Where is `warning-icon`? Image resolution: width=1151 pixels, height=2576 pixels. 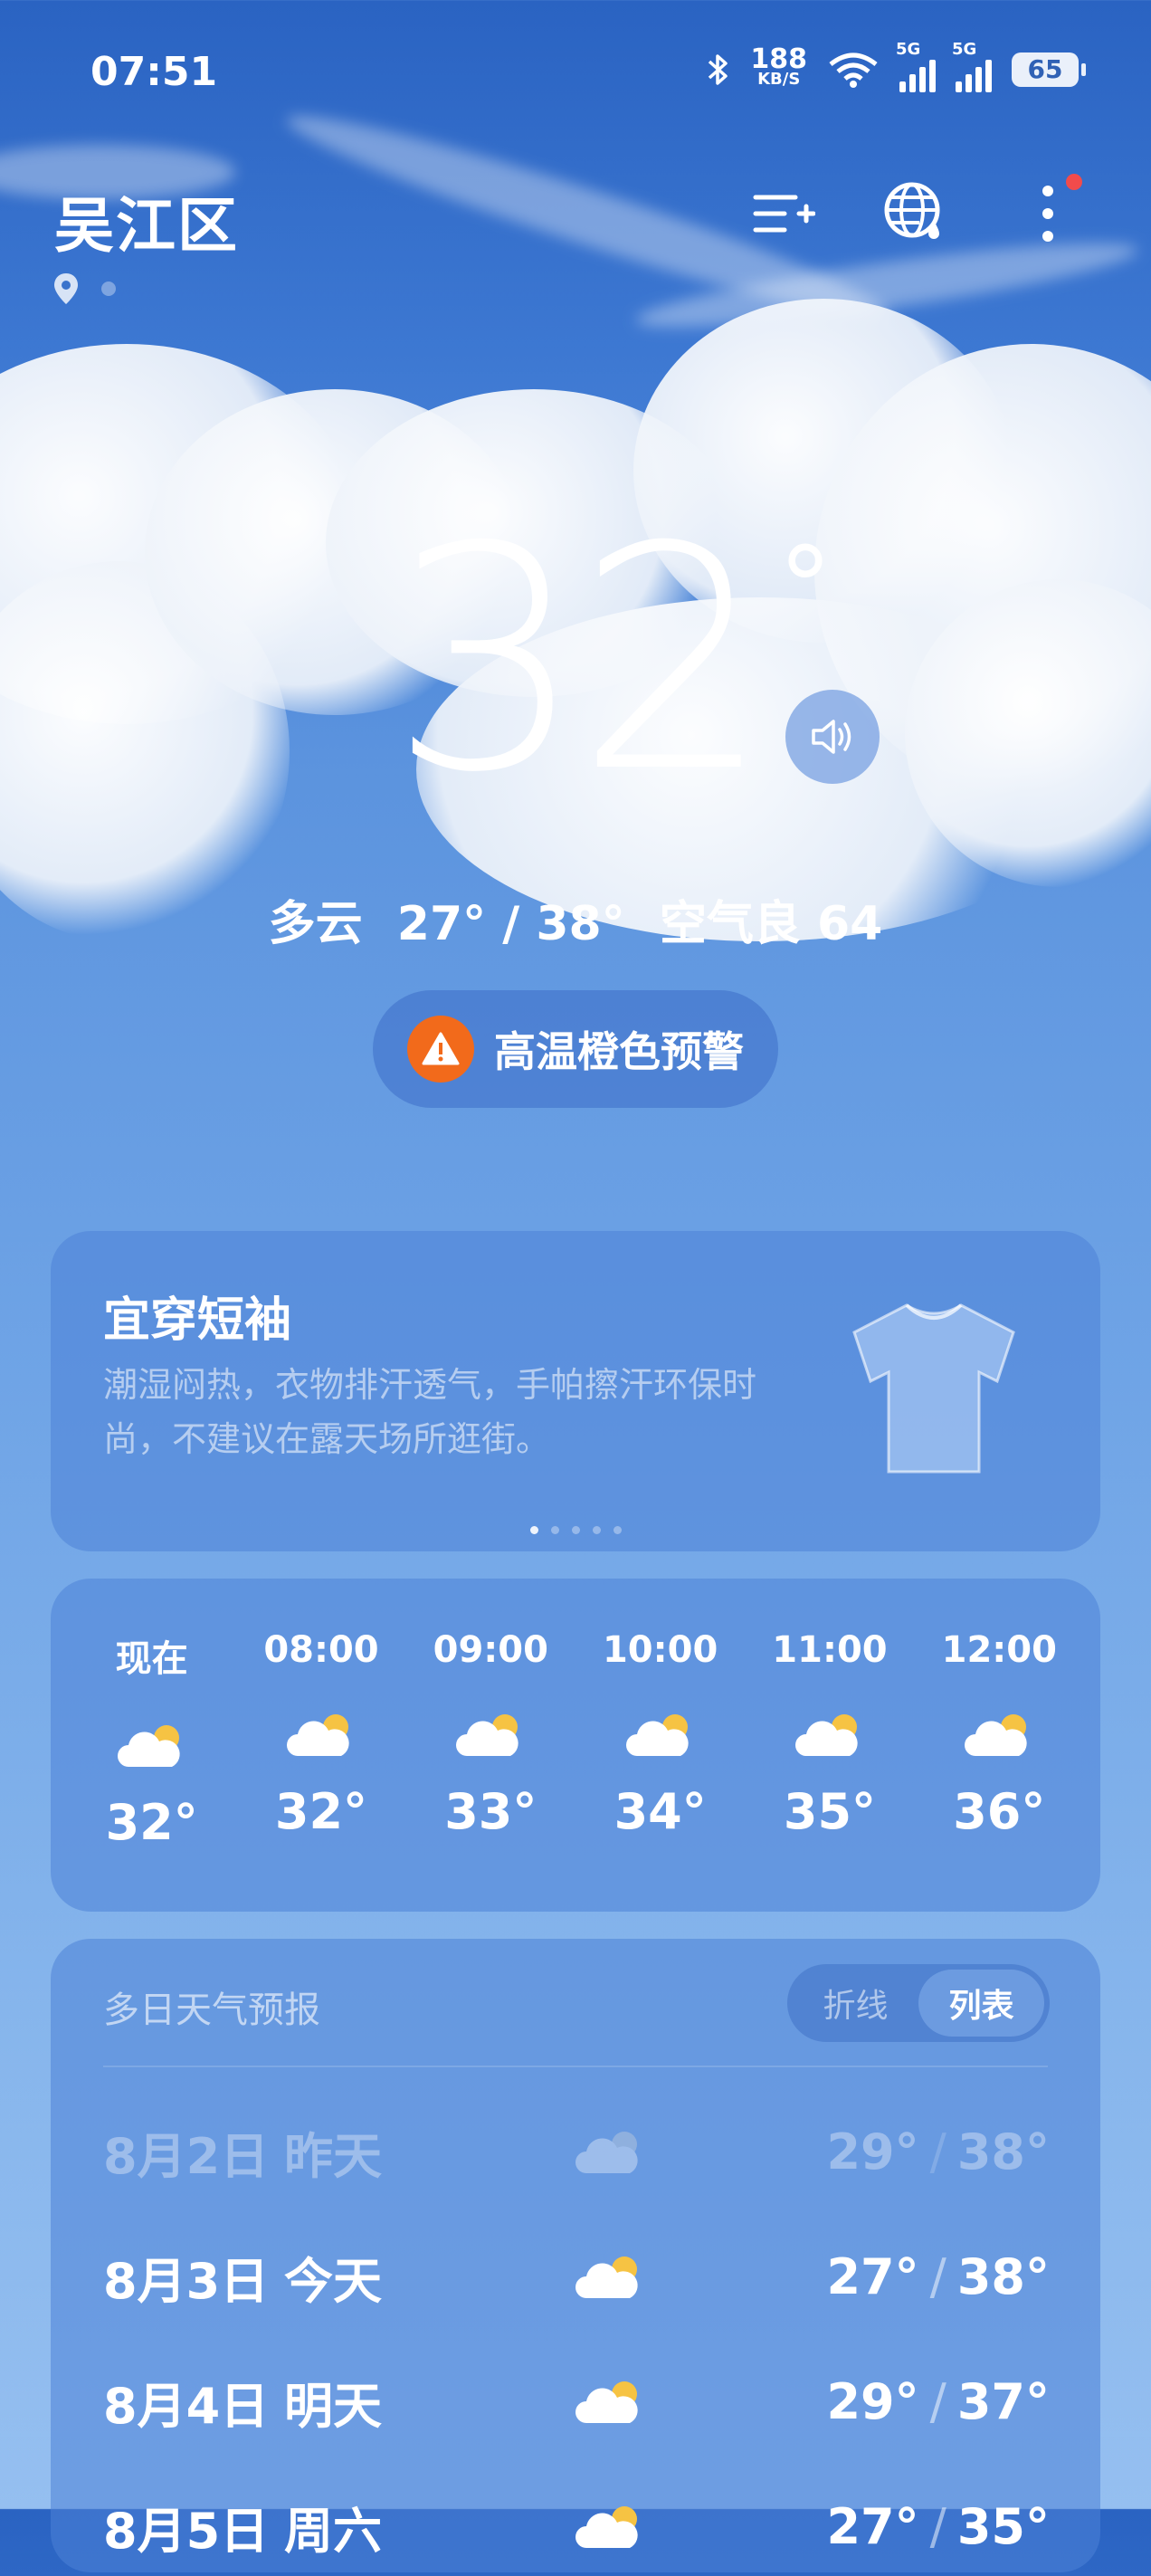 warning-icon is located at coordinates (441, 1049).